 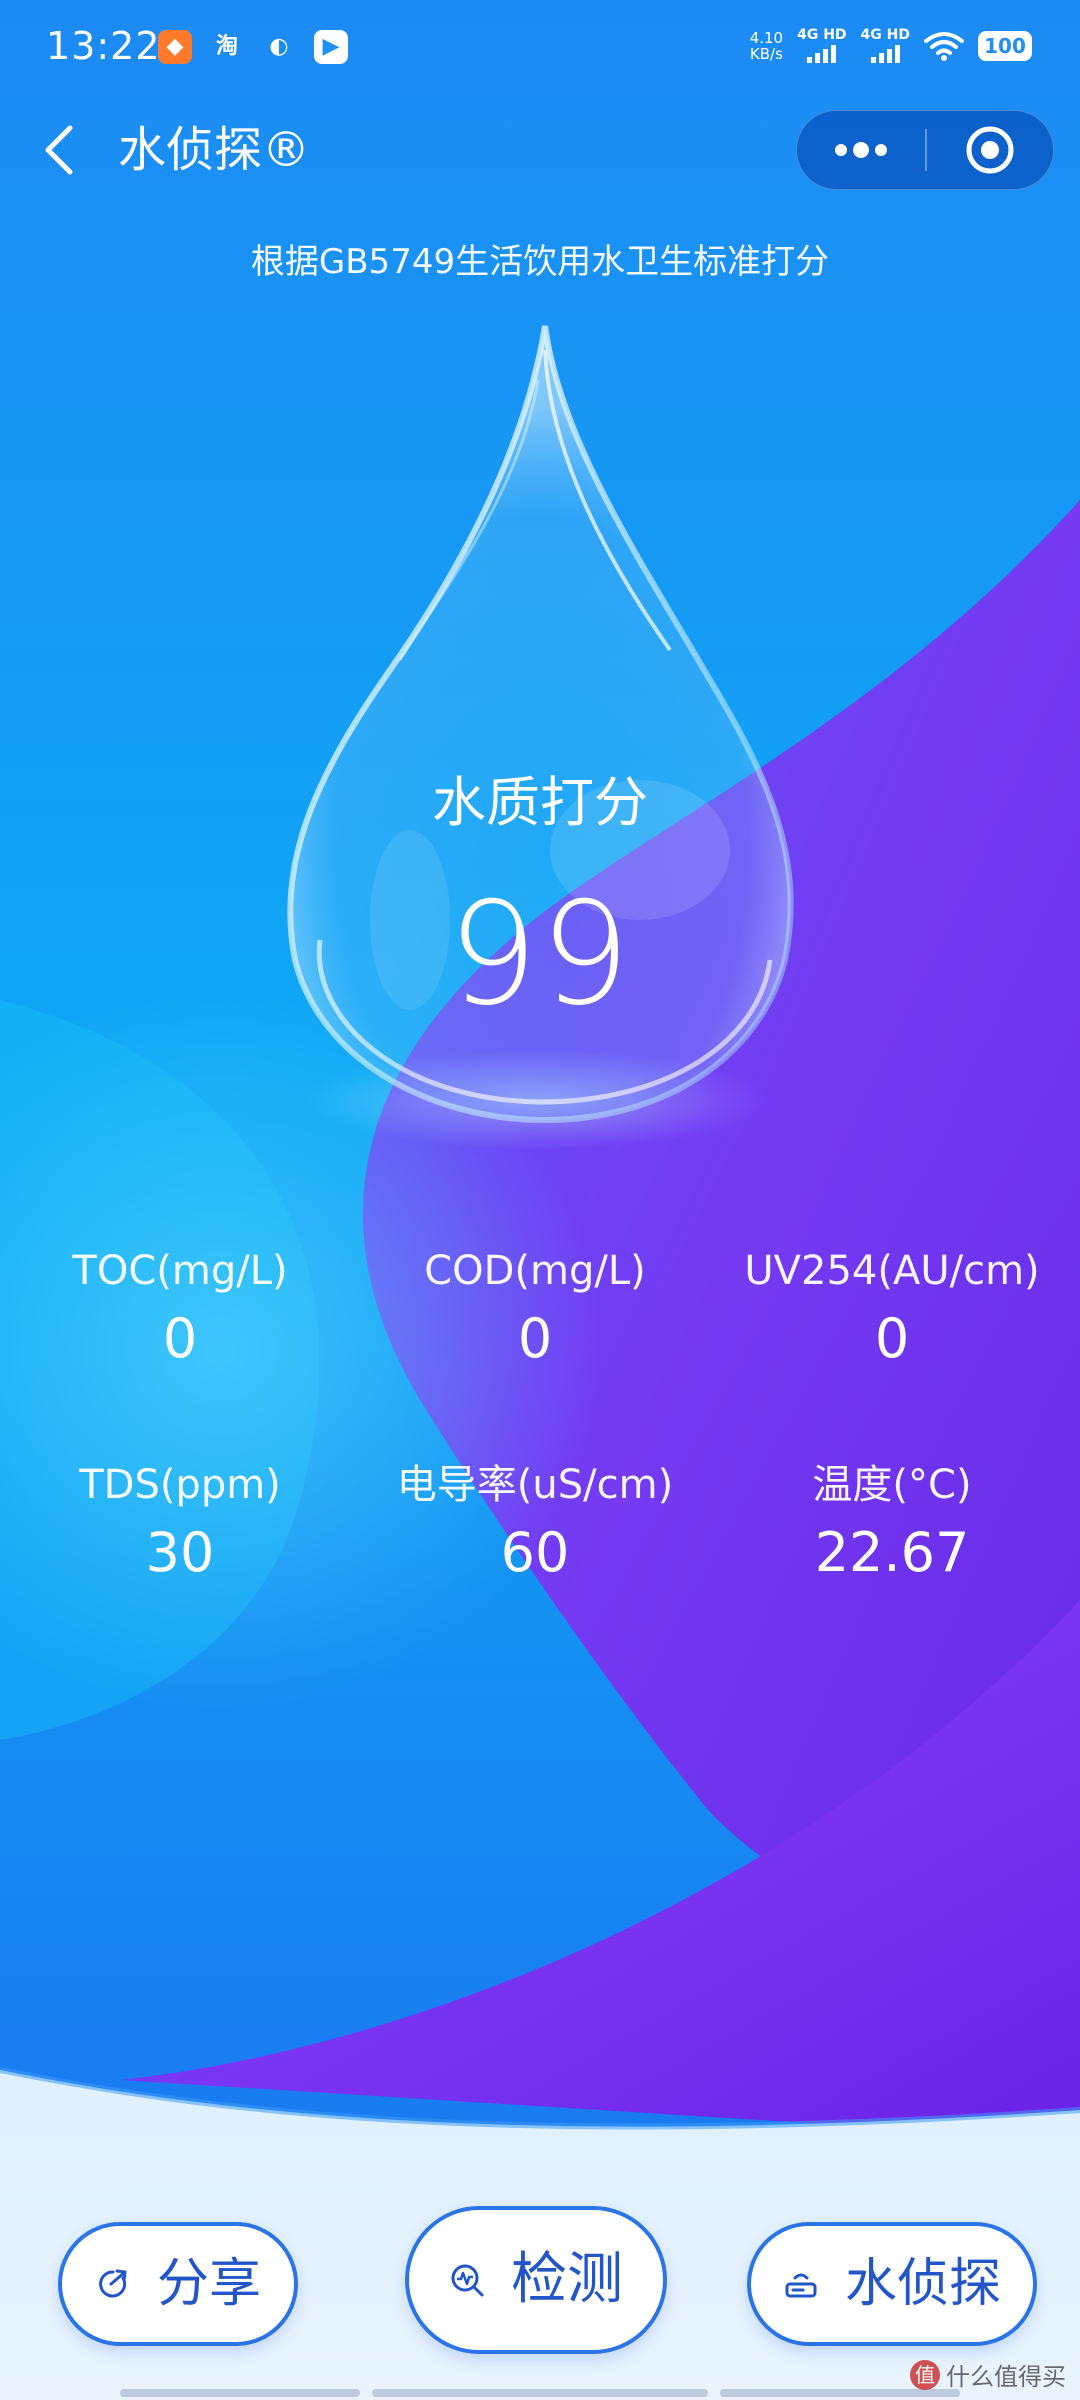 I want to click on metric-label: TOC(mg/L), so click(x=180, y=1271).